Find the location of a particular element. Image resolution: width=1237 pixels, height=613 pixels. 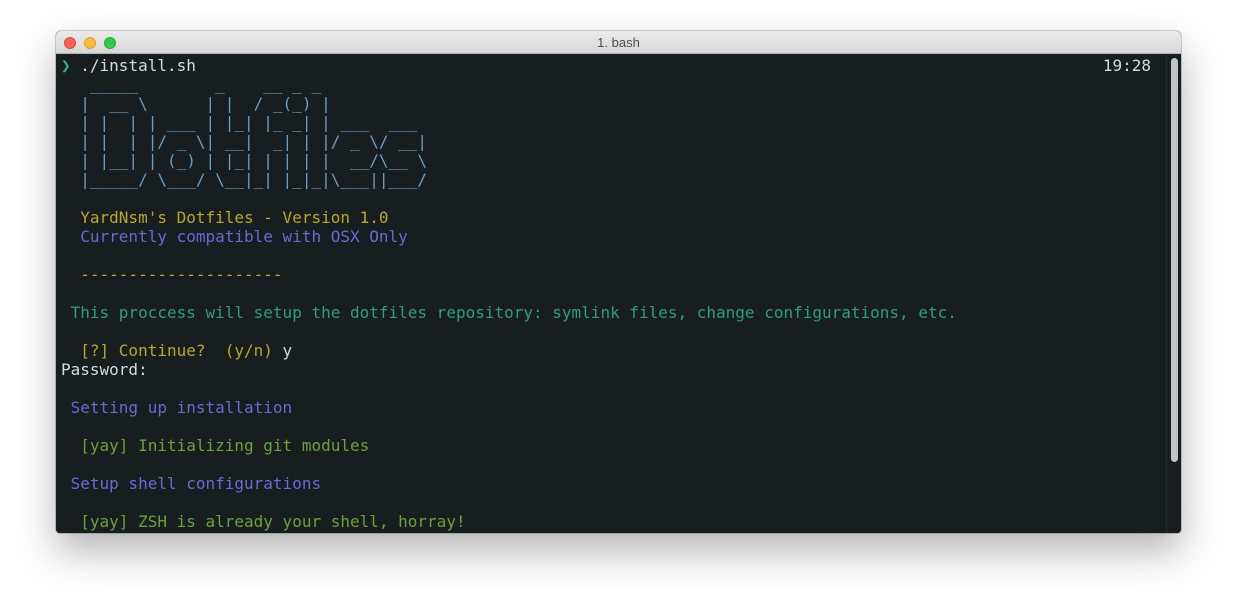

command-line: ❯ ./install.sh is located at coordinates (128, 65).